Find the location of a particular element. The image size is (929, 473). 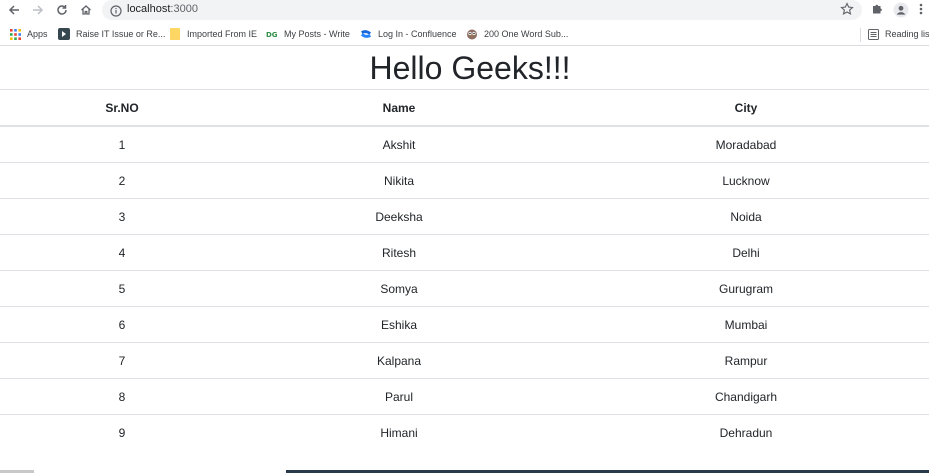

bookmark-reading-list: Reading list is located at coordinates (898, 34).